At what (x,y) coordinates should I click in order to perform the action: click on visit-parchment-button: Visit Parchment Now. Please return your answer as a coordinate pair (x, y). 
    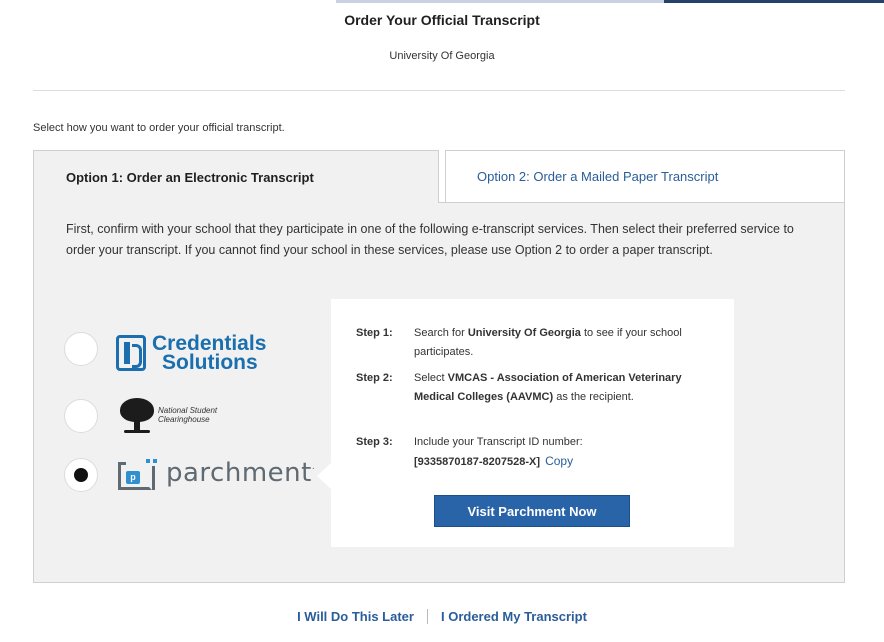
    Looking at the image, I should click on (532, 511).